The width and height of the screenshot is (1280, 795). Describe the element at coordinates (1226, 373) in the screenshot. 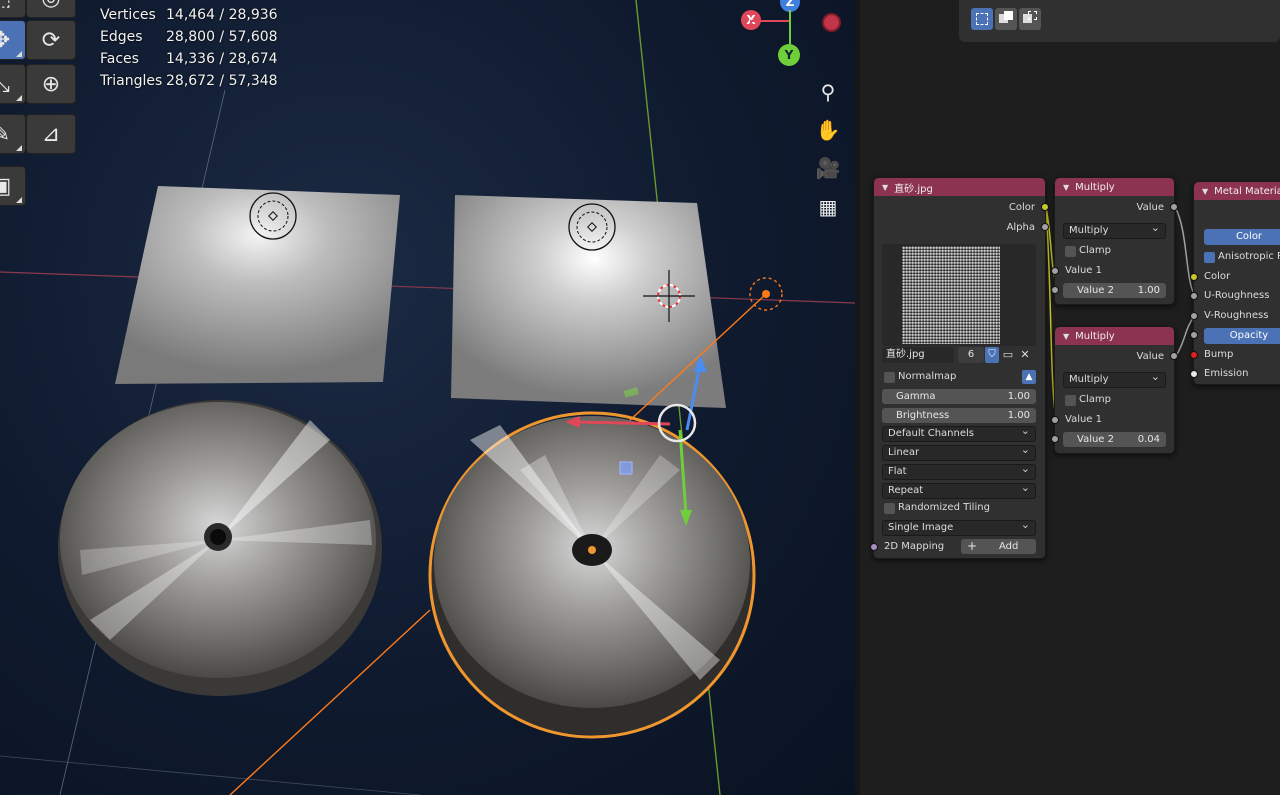

I see `emission-label: Emission` at that location.